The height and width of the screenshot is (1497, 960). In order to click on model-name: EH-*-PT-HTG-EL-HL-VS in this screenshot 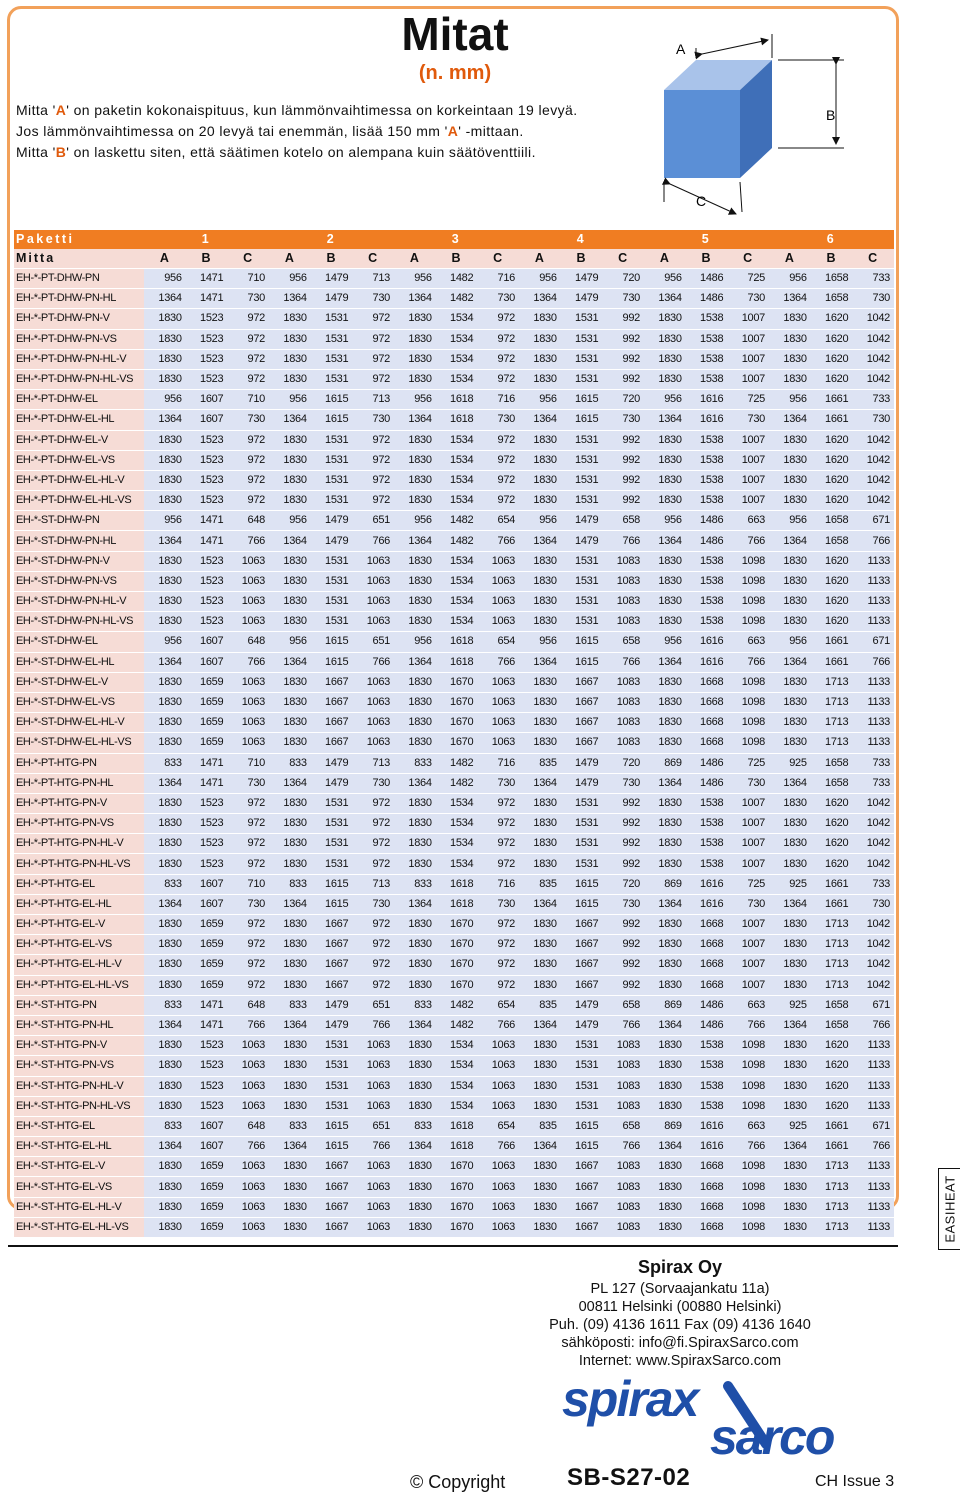, I will do `click(79, 985)`.